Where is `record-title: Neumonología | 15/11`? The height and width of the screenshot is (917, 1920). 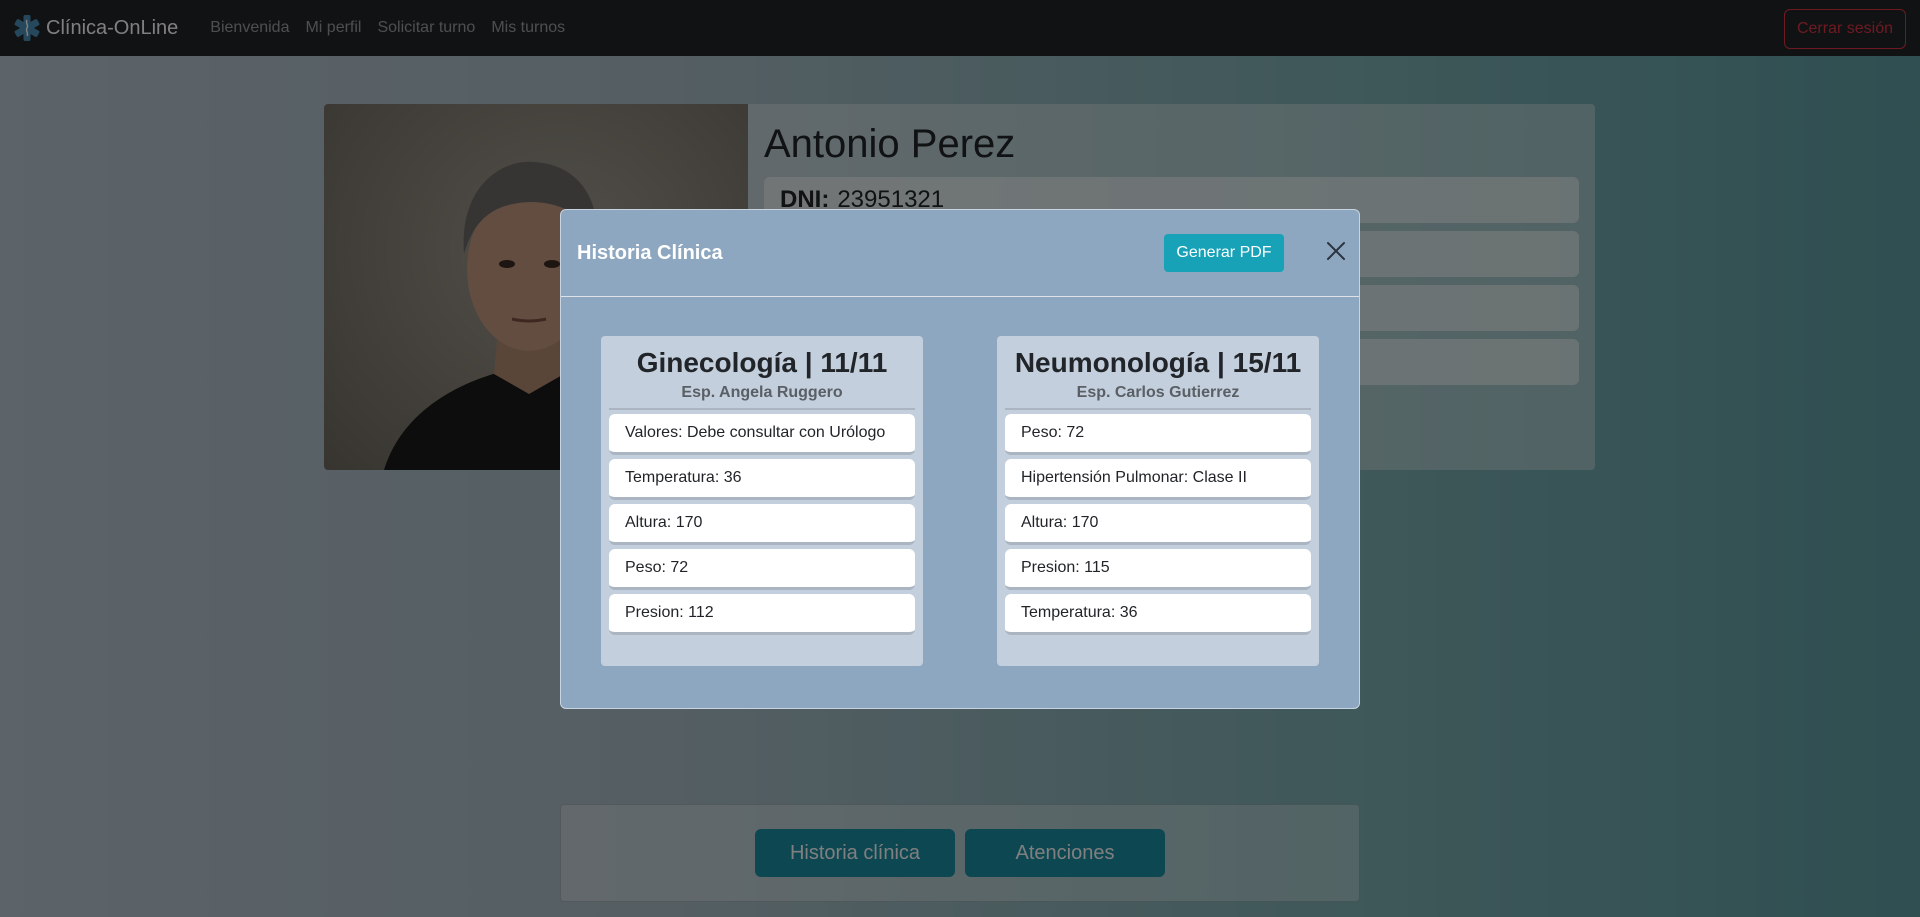
record-title: Neumonología | 15/11 is located at coordinates (1158, 362).